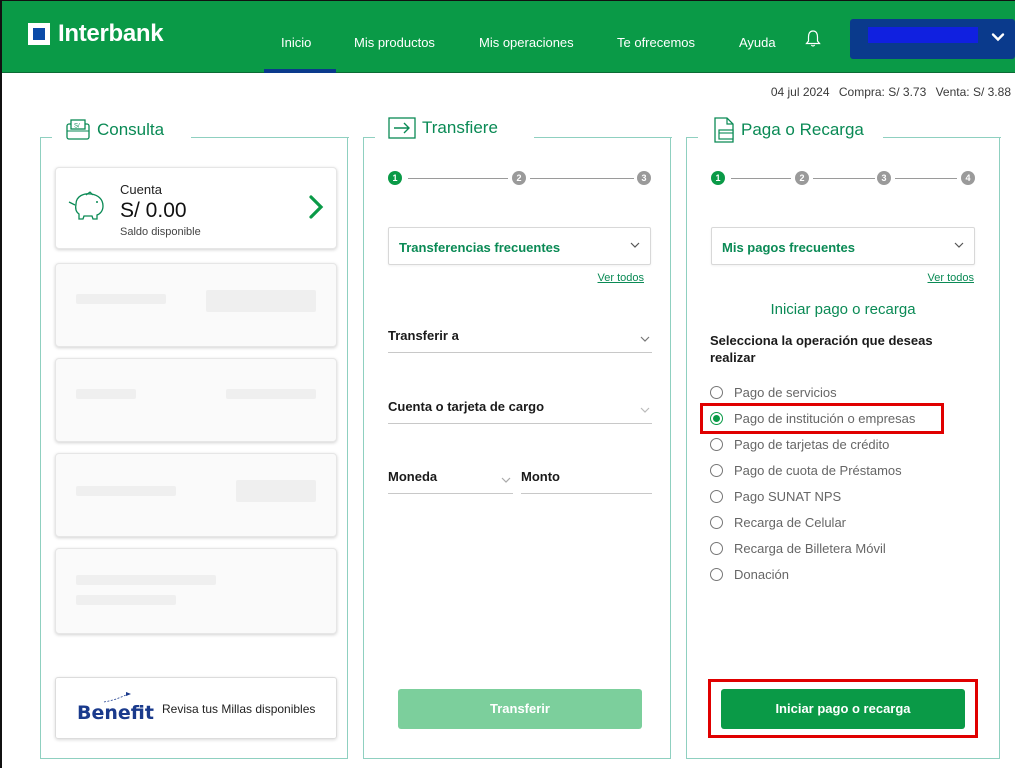 This screenshot has width=1015, height=768. I want to click on consulta-title-text: Consulta, so click(131, 129).